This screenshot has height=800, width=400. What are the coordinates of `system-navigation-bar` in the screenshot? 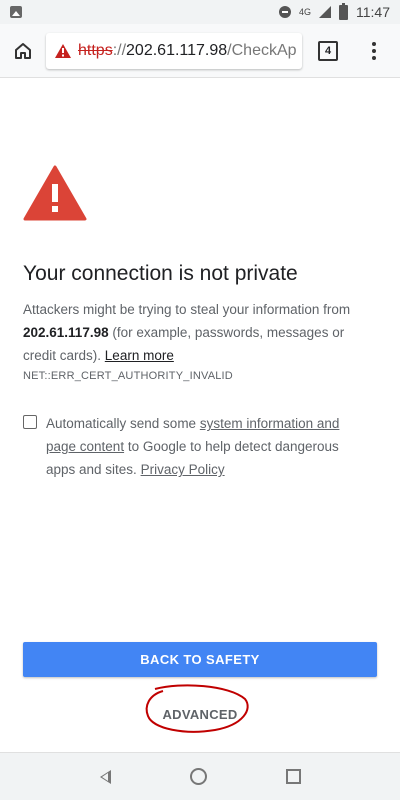 It's located at (200, 776).